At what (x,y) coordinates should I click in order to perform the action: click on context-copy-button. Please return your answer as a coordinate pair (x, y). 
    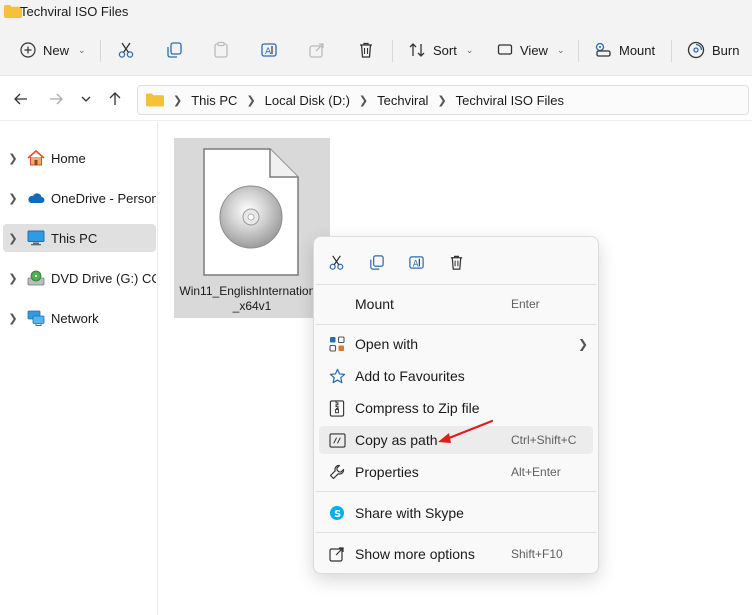
    Looking at the image, I should click on (376, 262).